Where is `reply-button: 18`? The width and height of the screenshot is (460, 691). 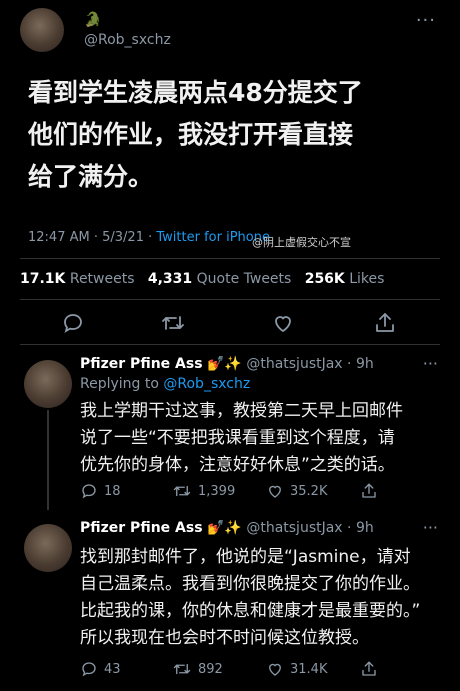
reply-button: 18 is located at coordinates (100, 491).